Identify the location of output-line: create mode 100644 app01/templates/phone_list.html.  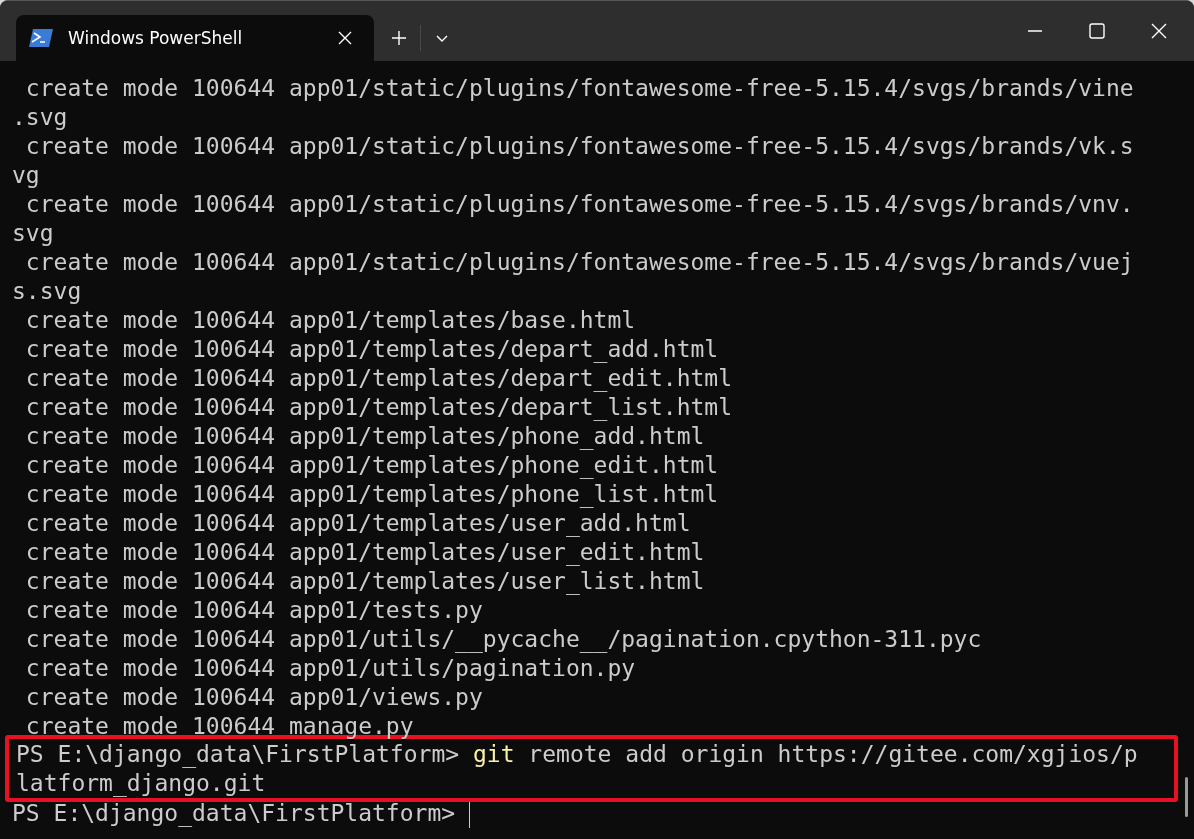
(372, 494).